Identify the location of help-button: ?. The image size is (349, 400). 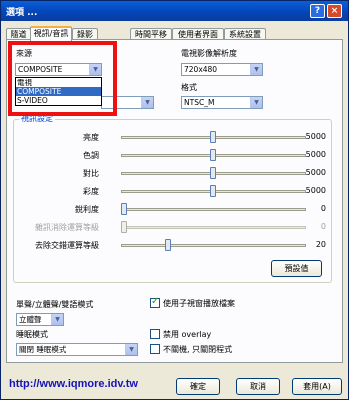
(317, 11).